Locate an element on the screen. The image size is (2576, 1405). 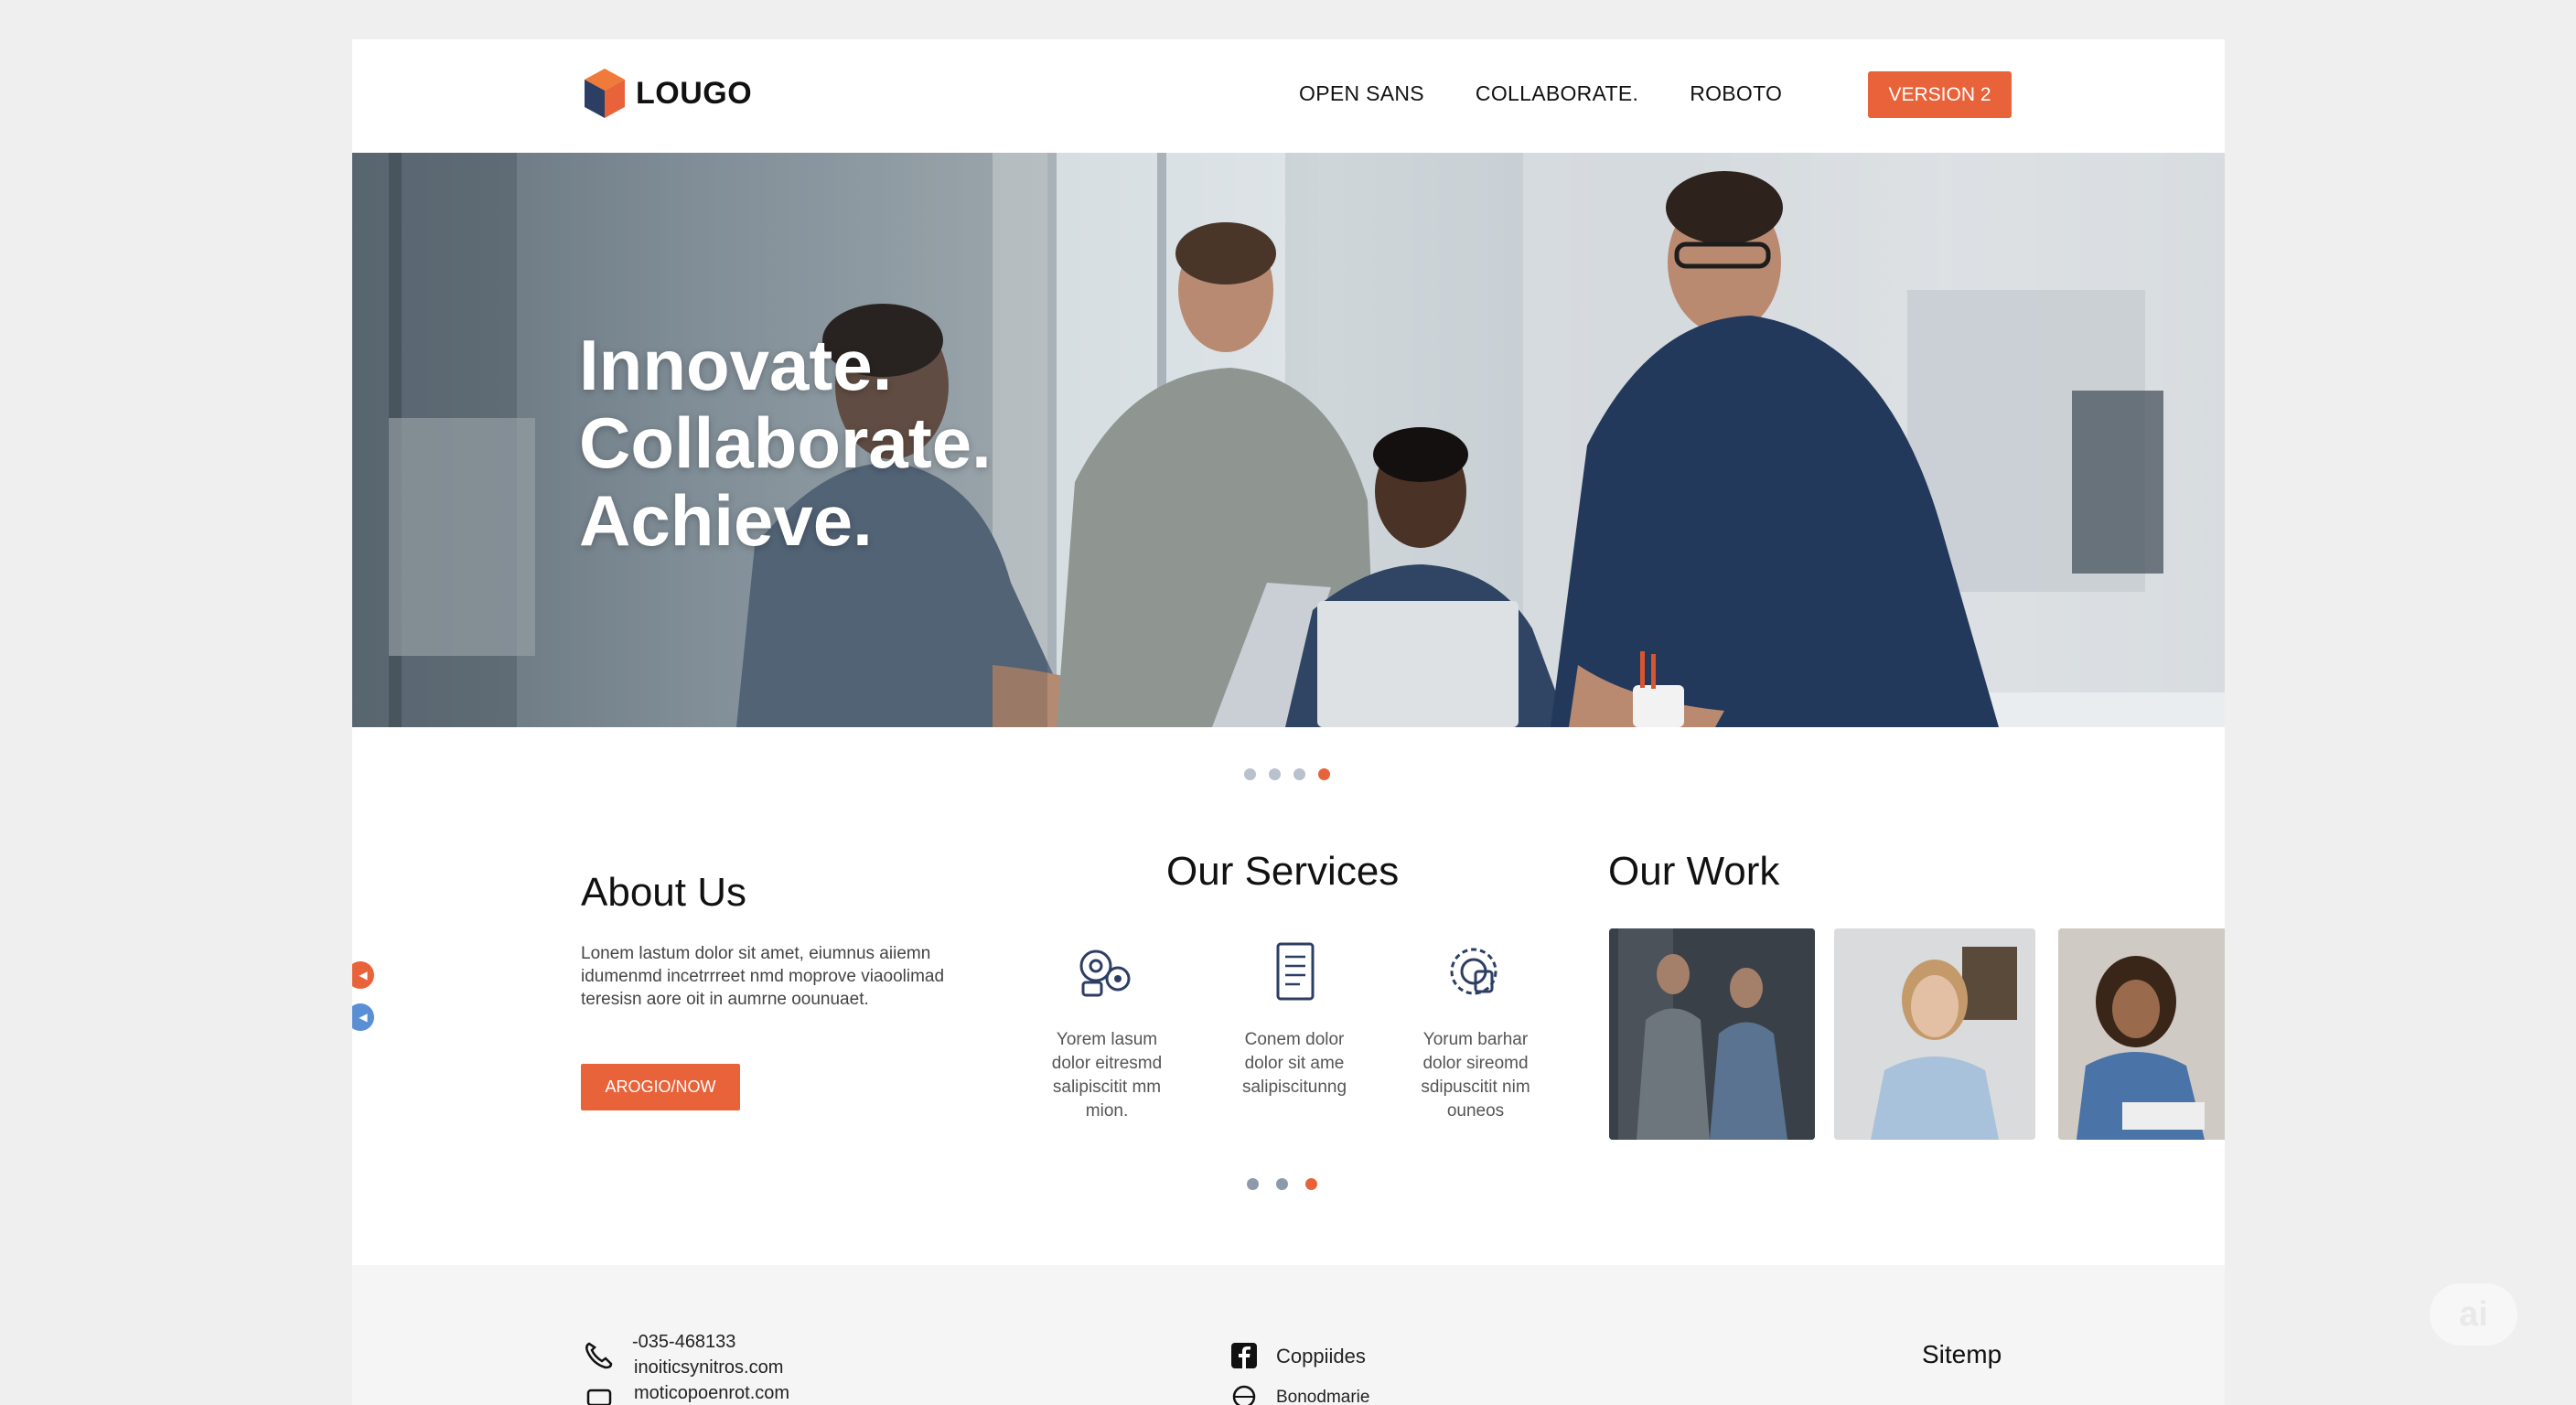
service-line: Yorum barhar is located at coordinates (1476, 1039).